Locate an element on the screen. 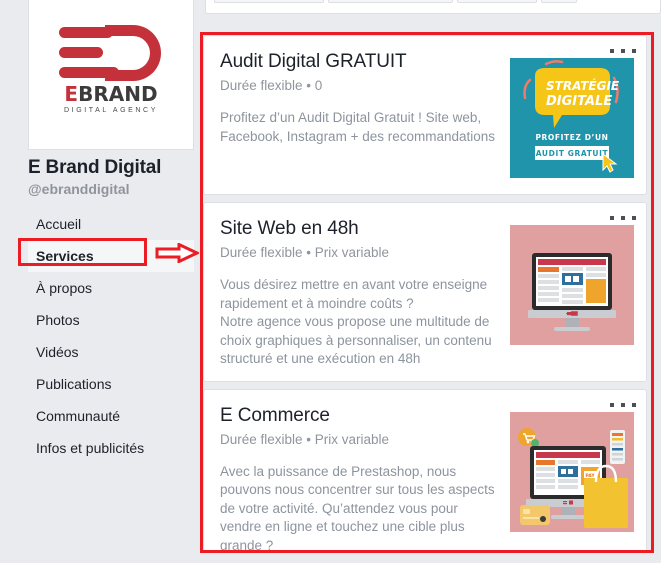  profile-picture-card: EBRAND DIGITAL AGENCY is located at coordinates (111, 75).